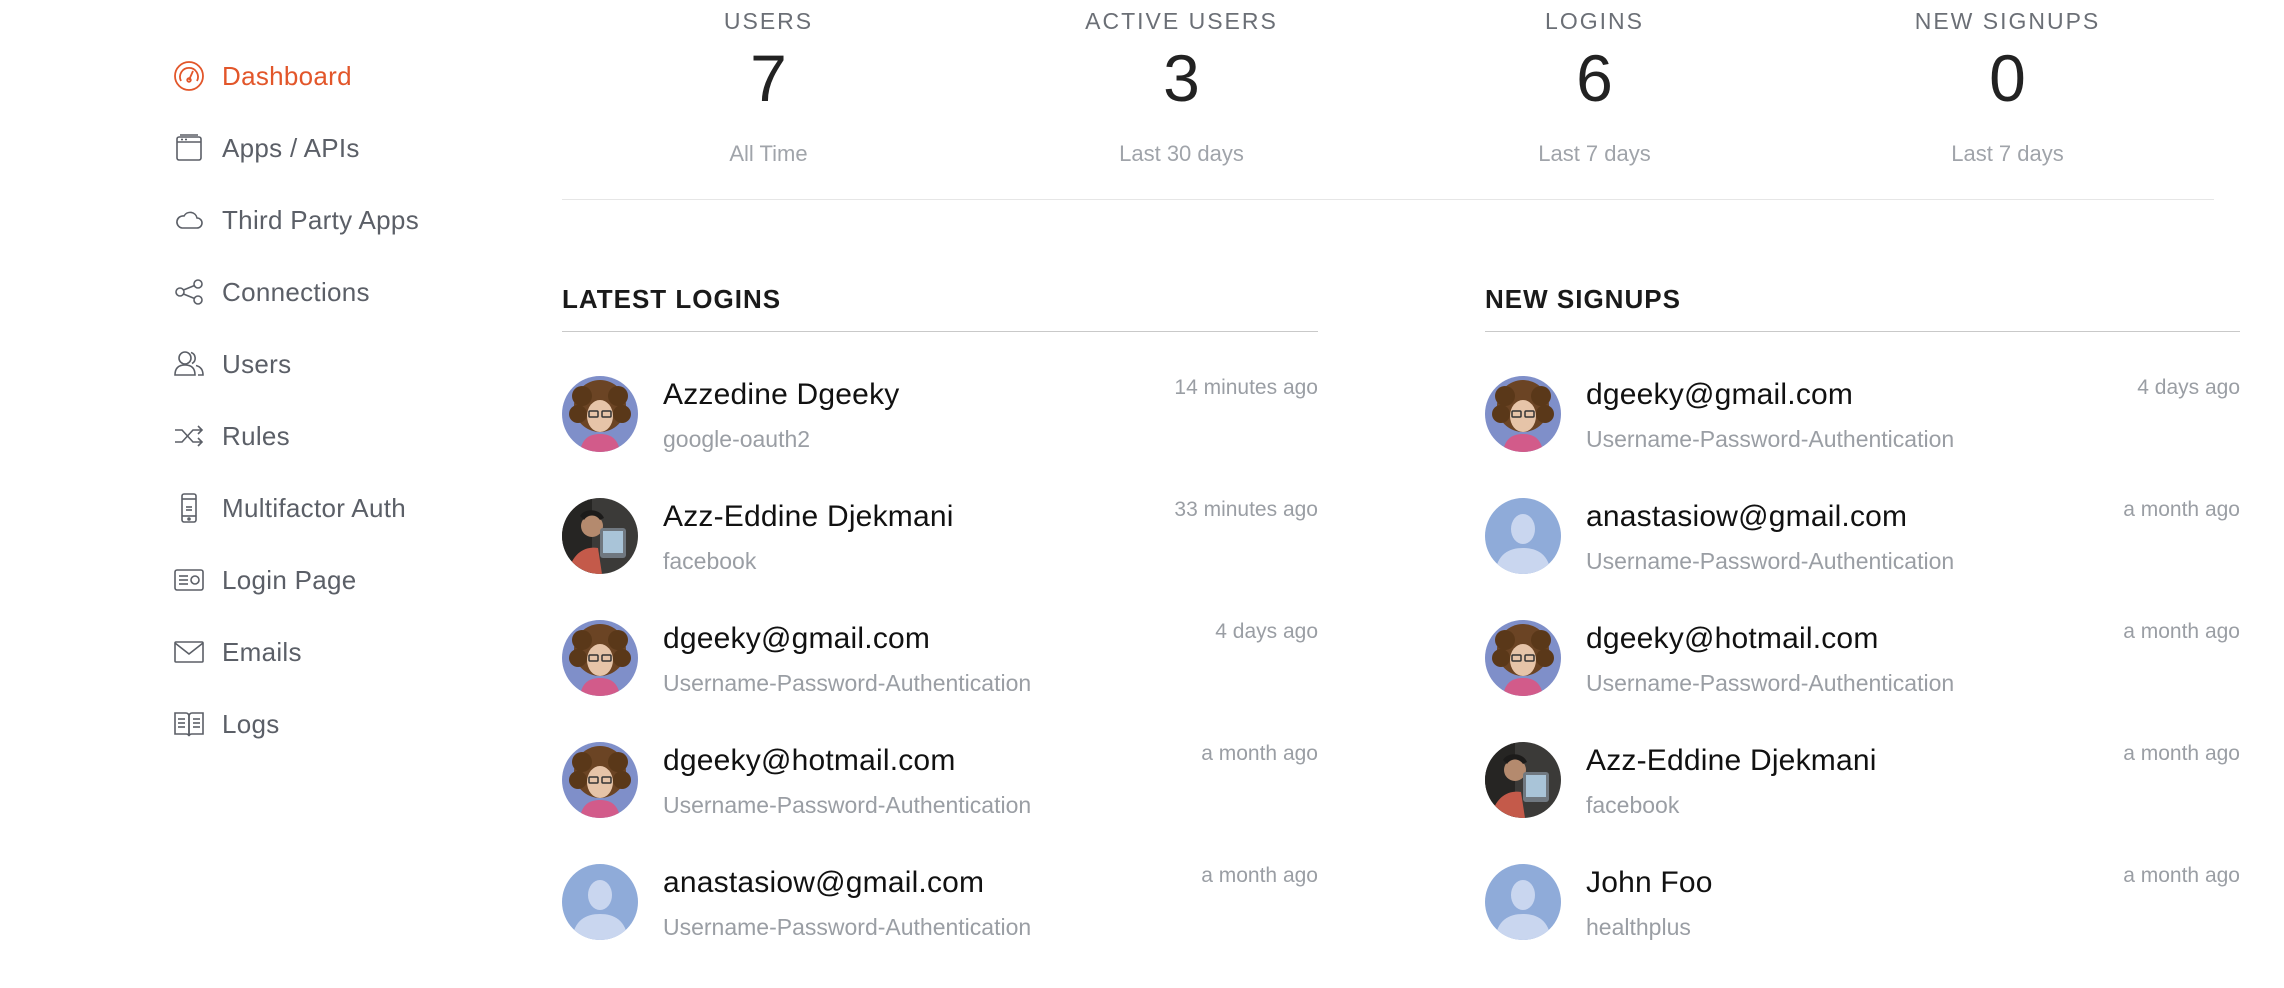  I want to click on list-item-text: Azzedine Dgeeky google-oauth2, so click(781, 414).